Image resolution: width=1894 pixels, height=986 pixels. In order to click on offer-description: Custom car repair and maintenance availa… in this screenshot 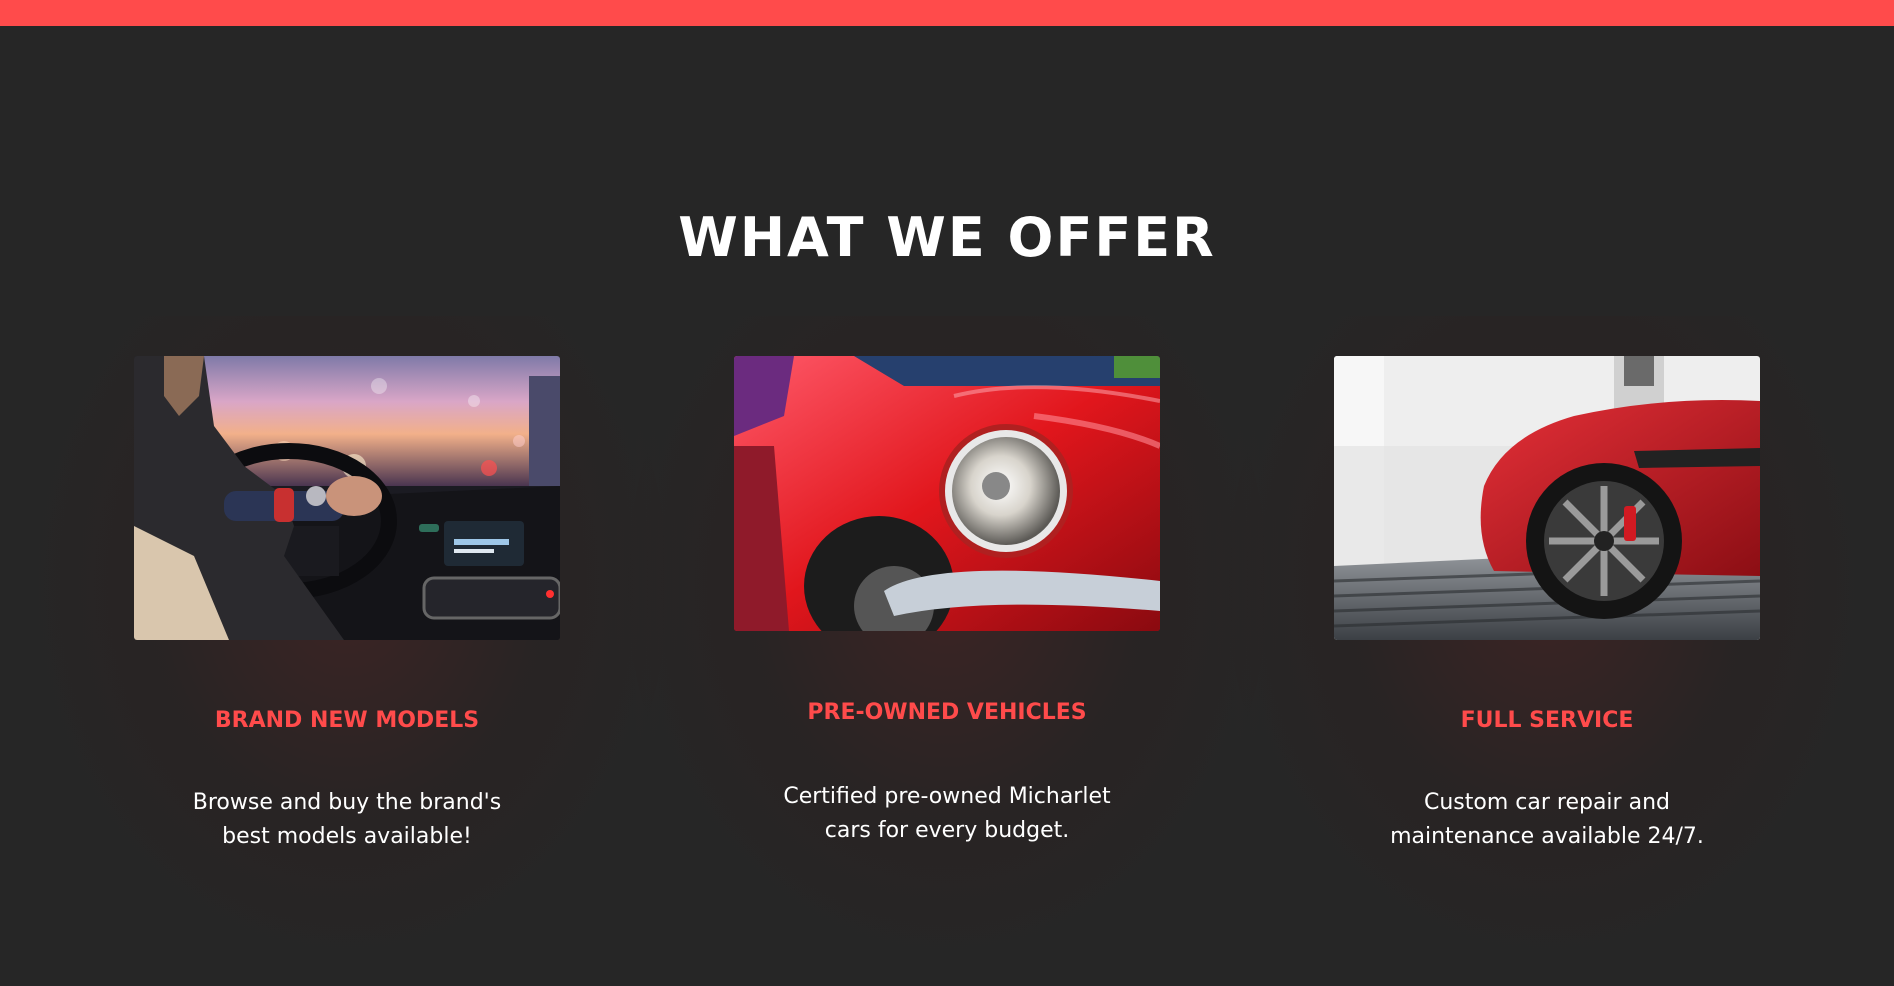, I will do `click(1547, 819)`.